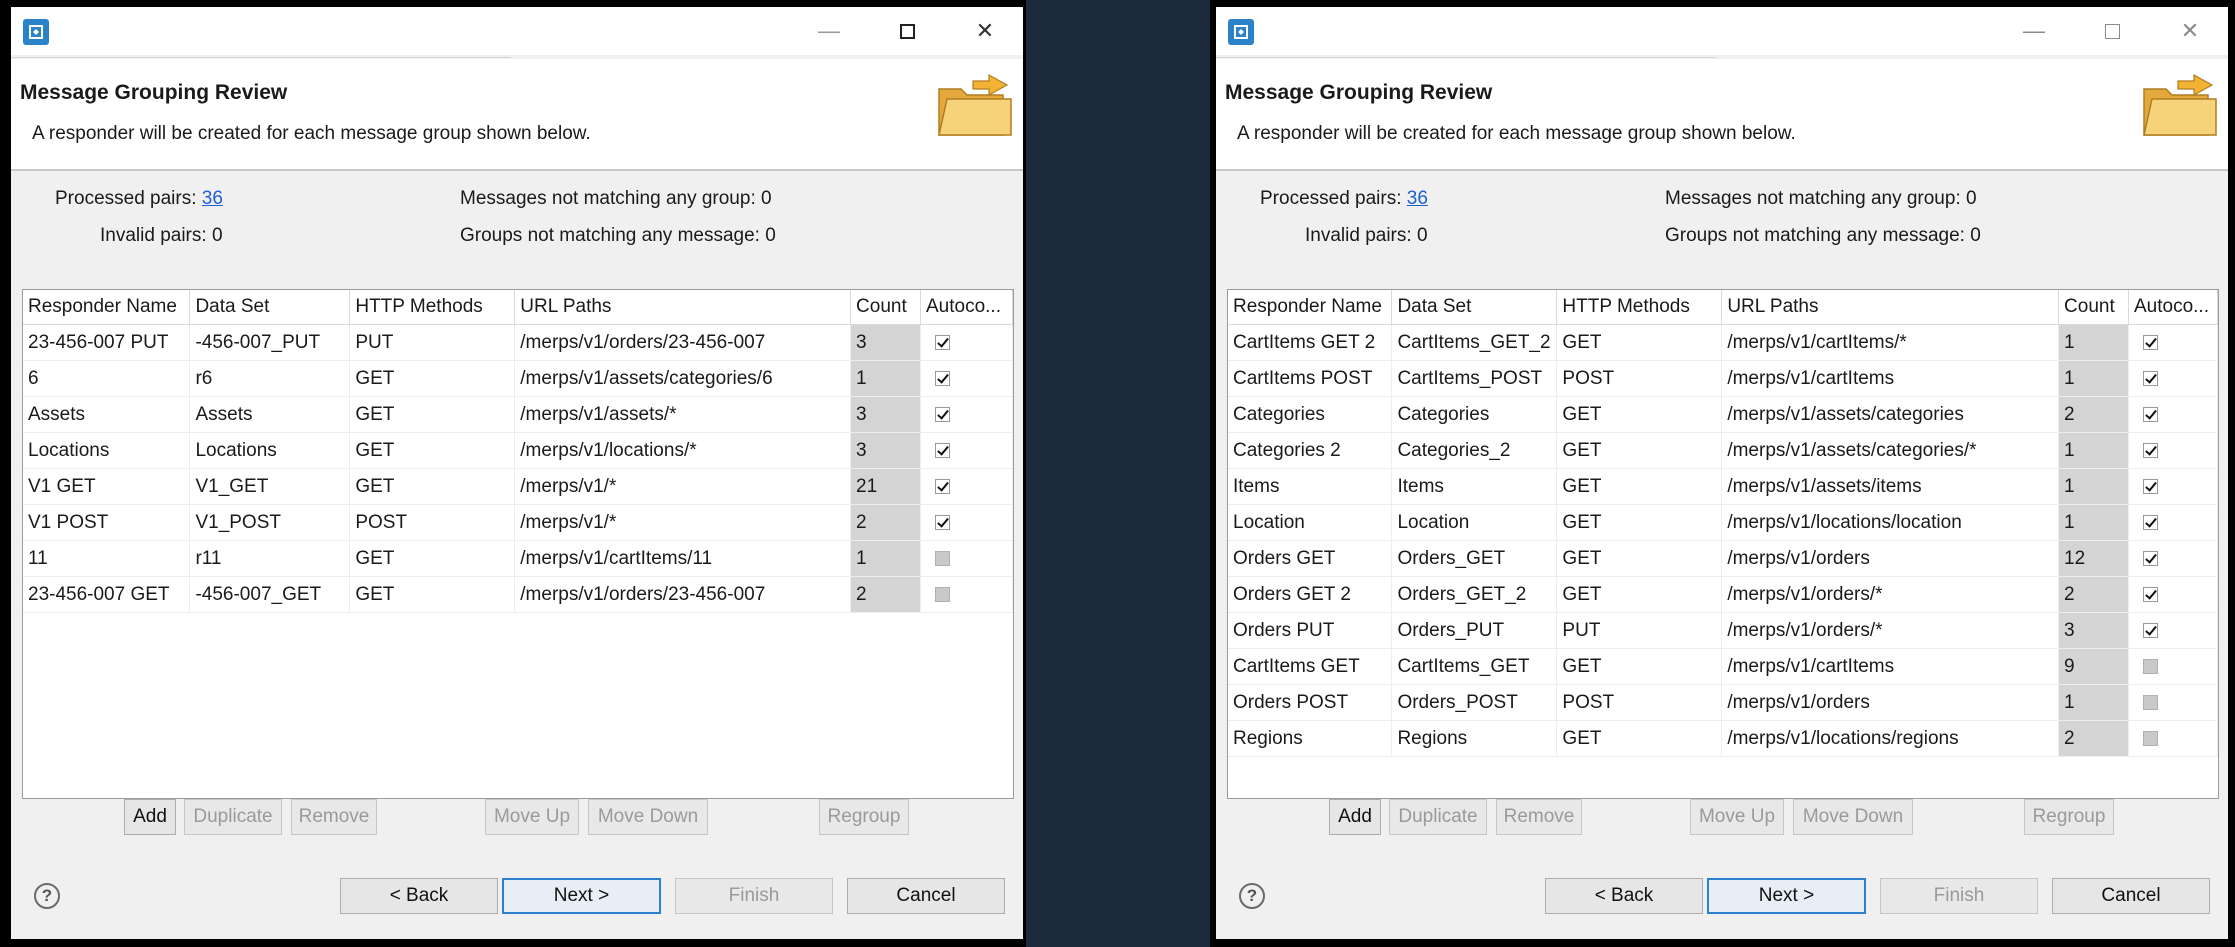 Image resolution: width=2235 pixels, height=947 pixels. Describe the element at coordinates (581, 896) in the screenshot. I see `next-button: Next >` at that location.